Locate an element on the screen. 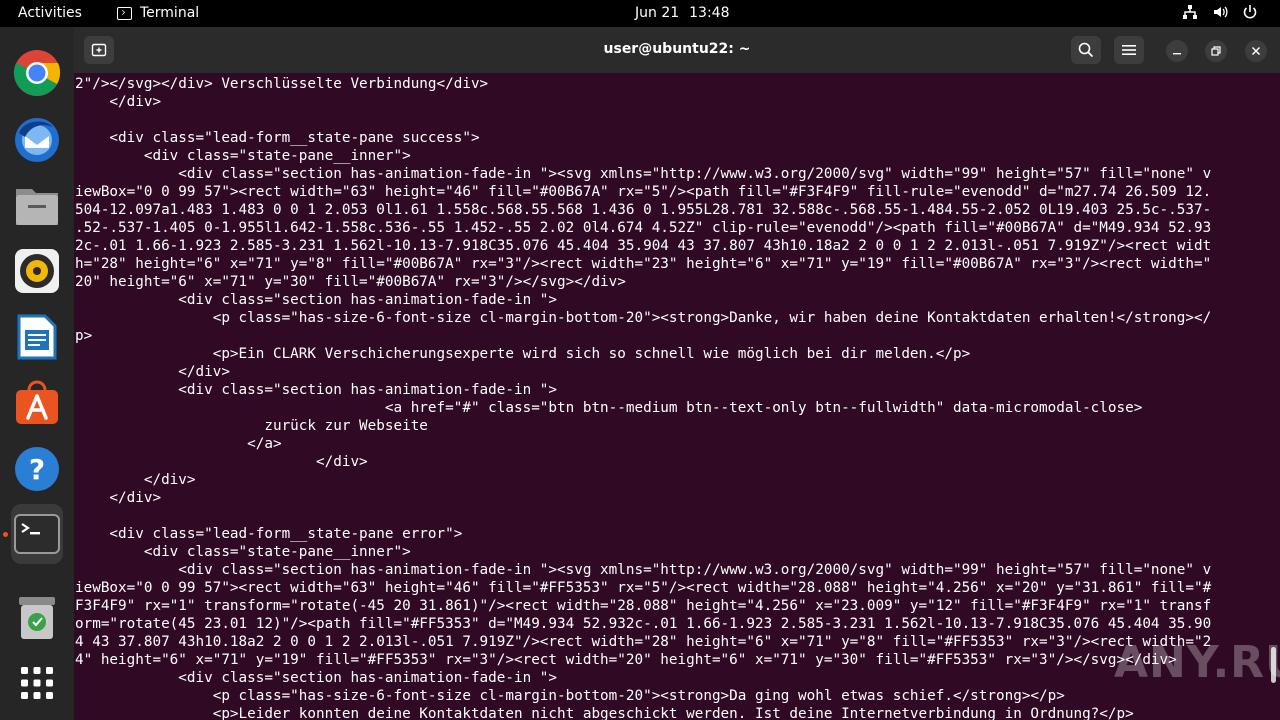  app-center-icon is located at coordinates (37, 402).